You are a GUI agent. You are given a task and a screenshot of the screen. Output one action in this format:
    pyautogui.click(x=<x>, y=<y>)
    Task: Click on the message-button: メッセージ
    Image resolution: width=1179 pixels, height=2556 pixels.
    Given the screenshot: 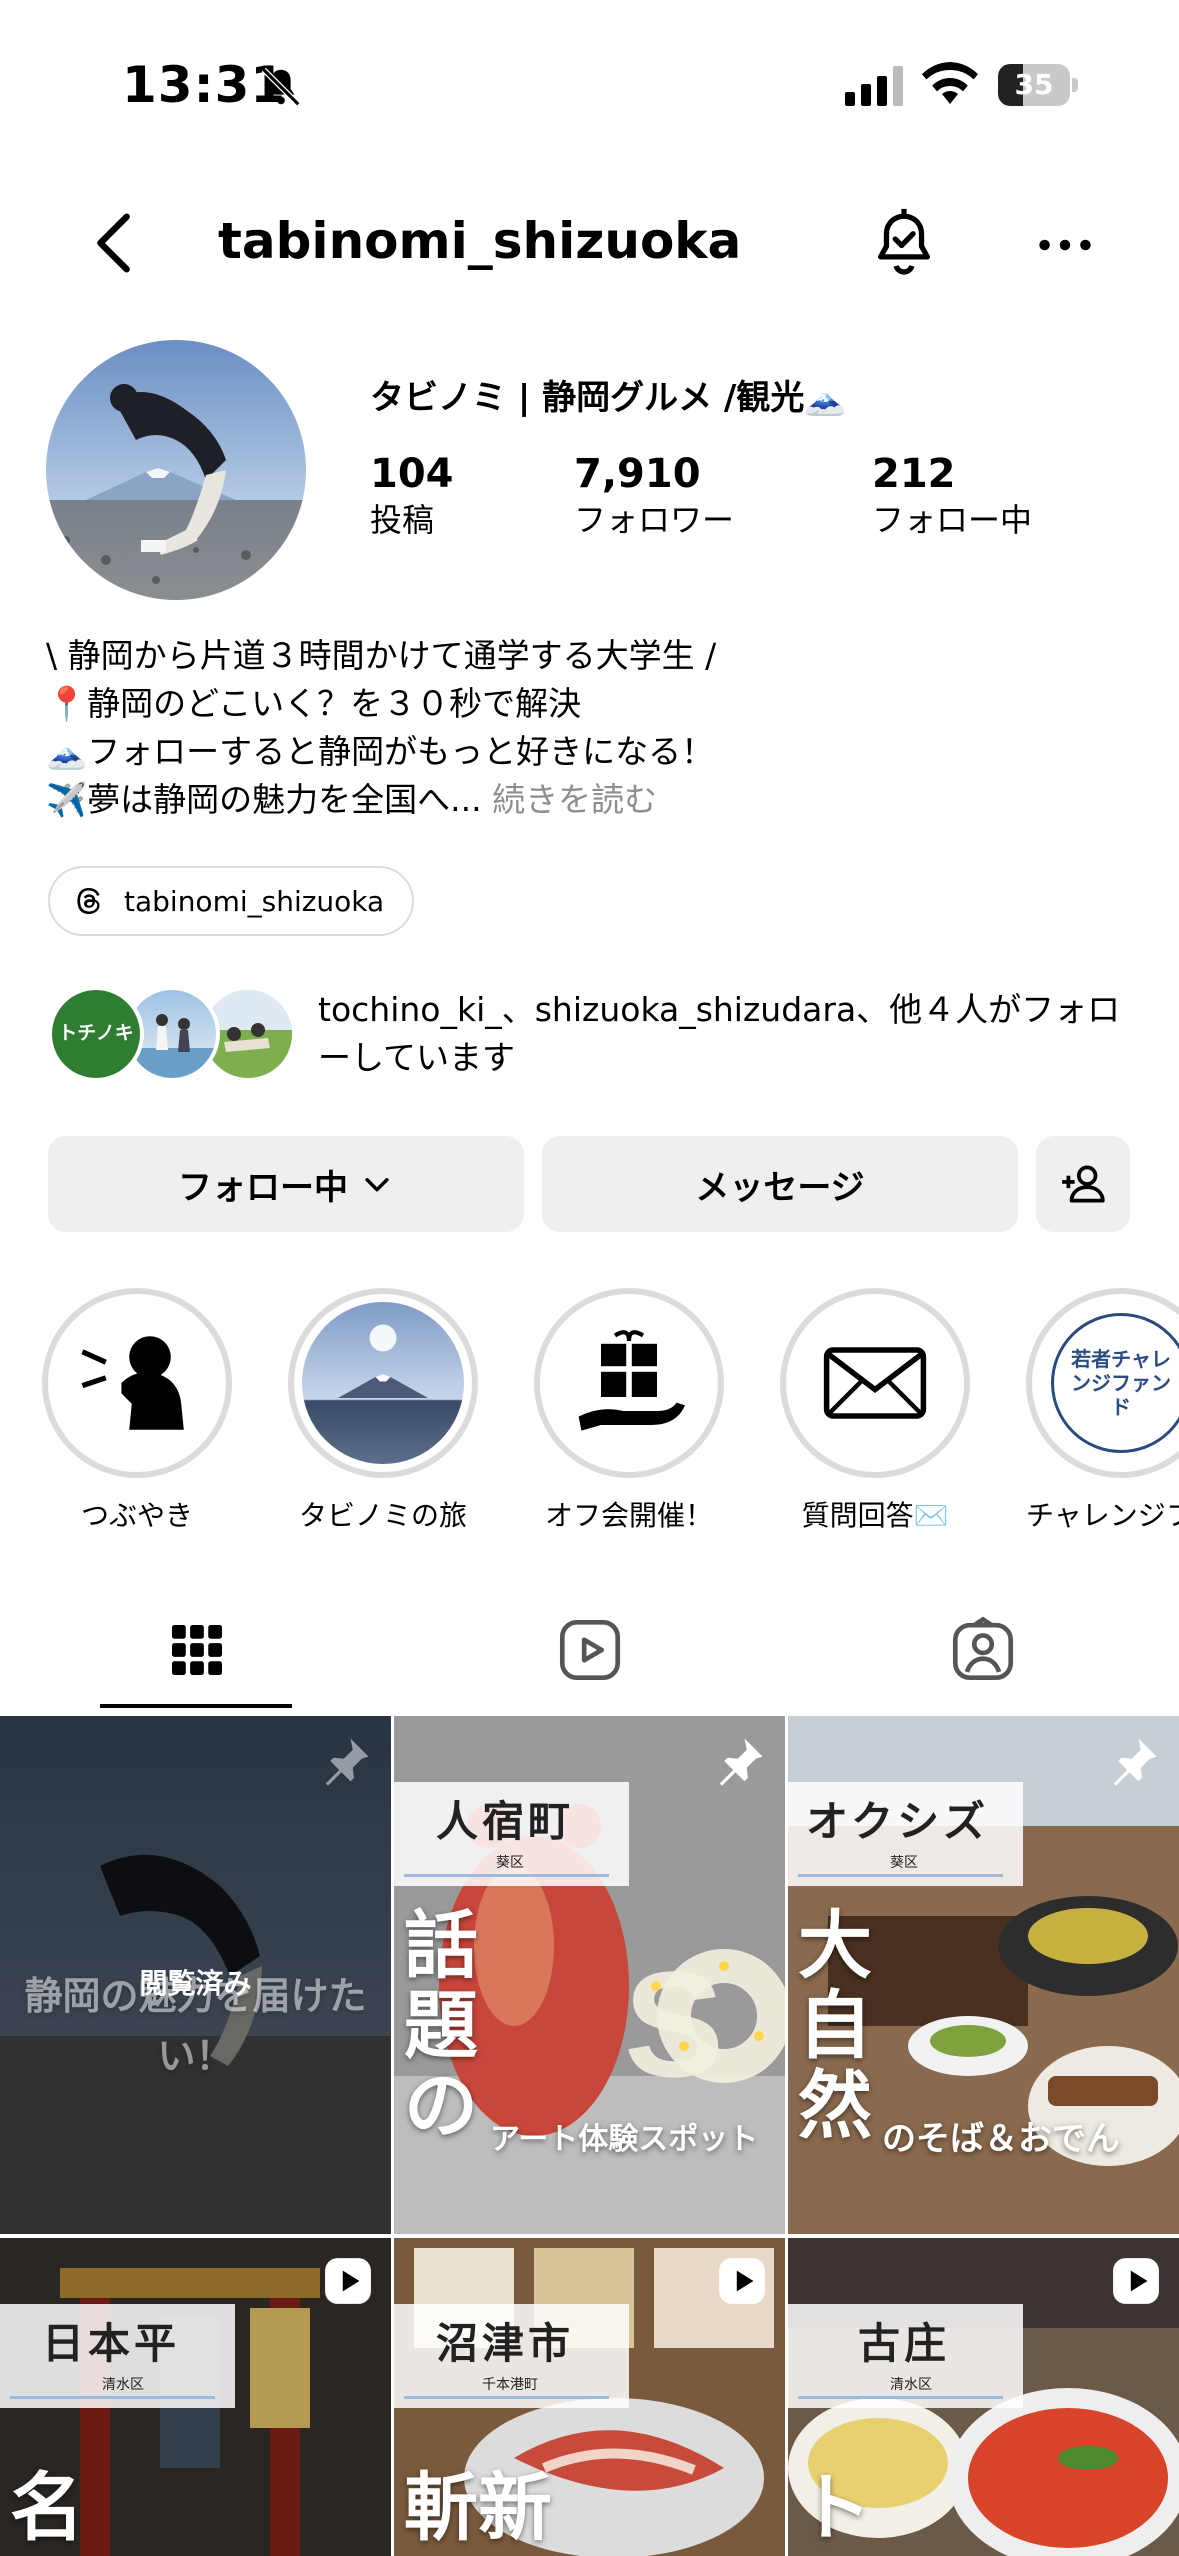 What is the action you would take?
    pyautogui.click(x=780, y=1184)
    